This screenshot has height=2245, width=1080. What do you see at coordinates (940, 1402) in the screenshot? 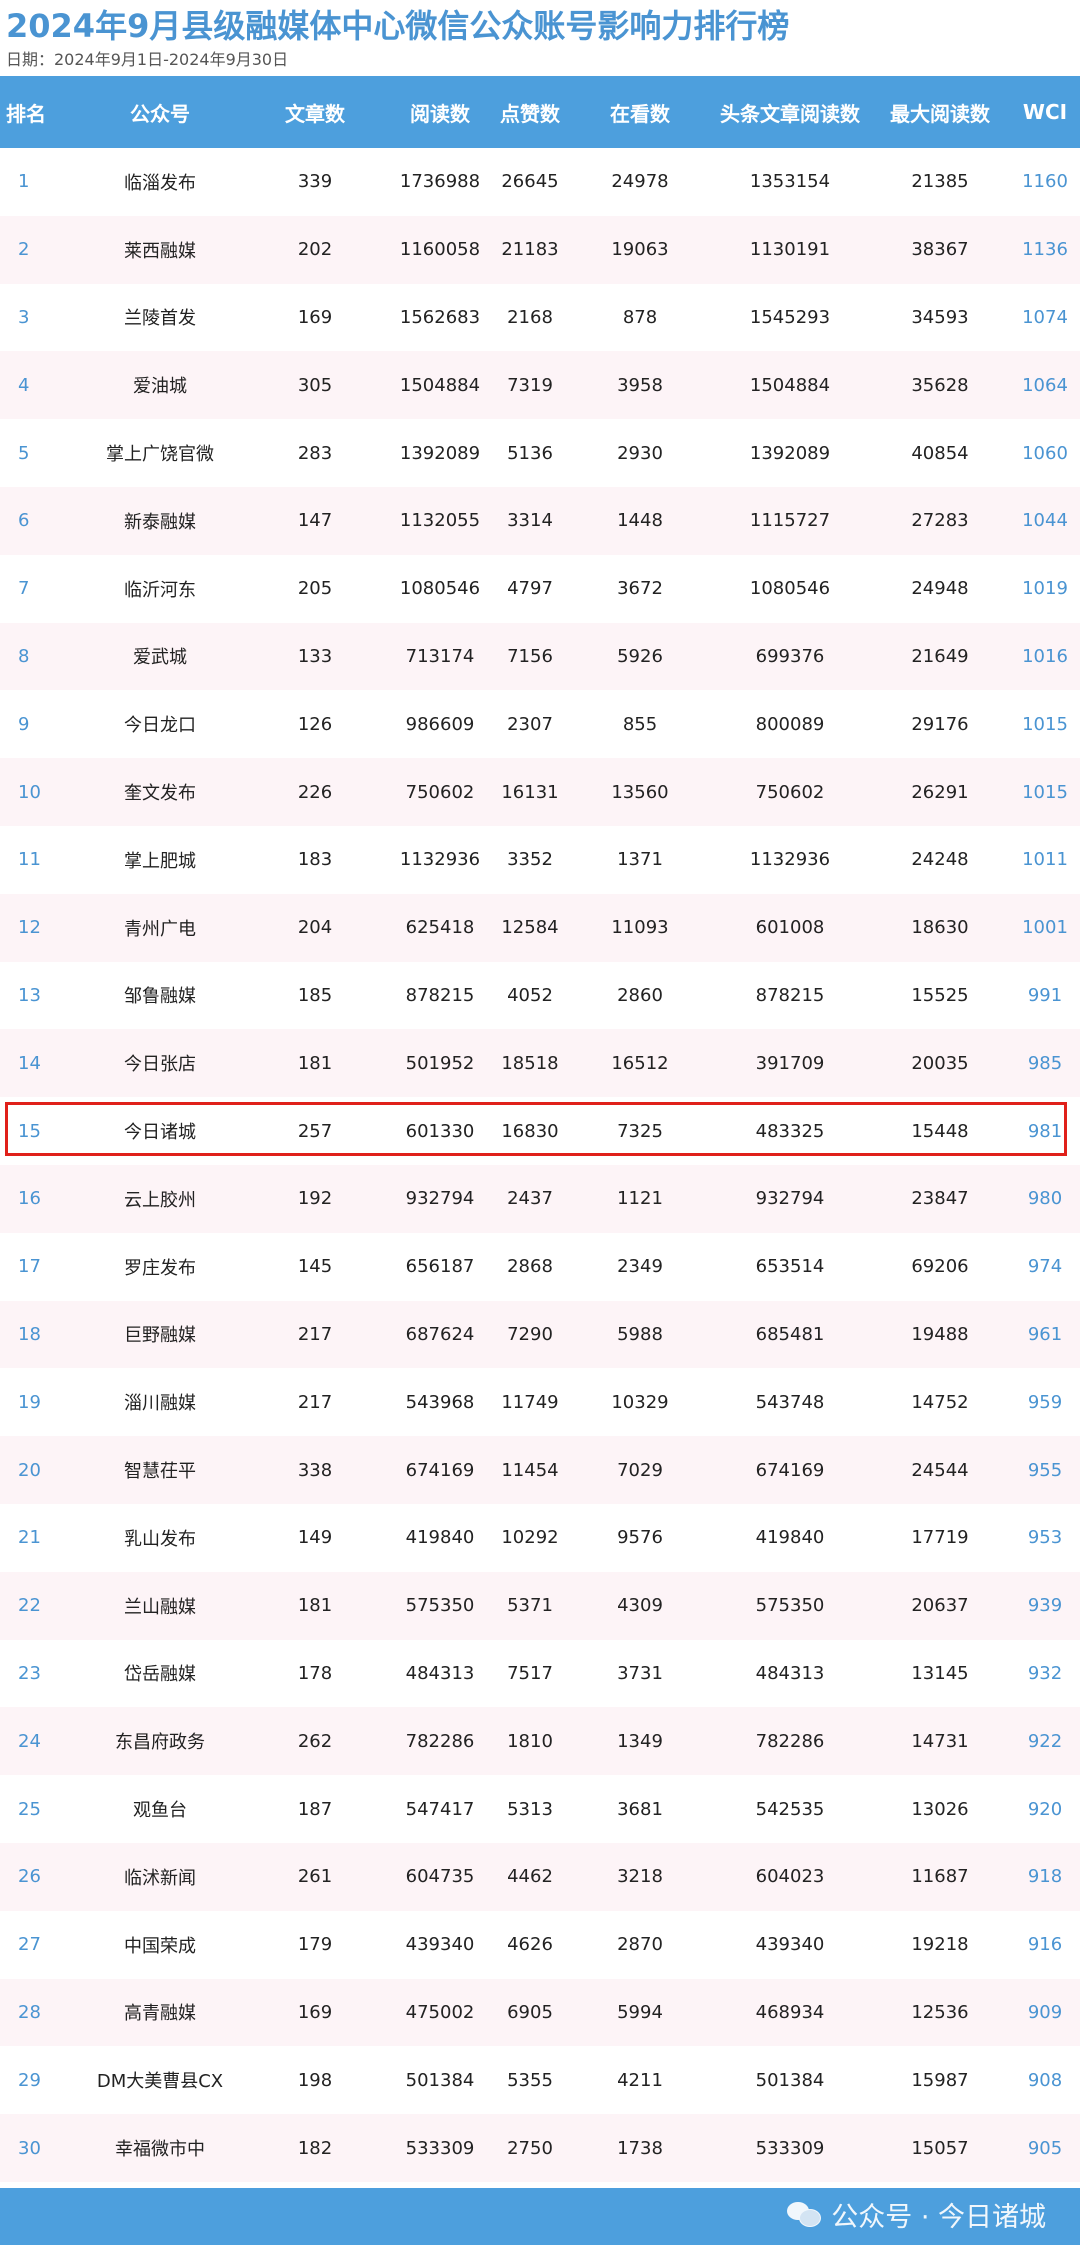
I see `max-read-count: 14752` at bounding box center [940, 1402].